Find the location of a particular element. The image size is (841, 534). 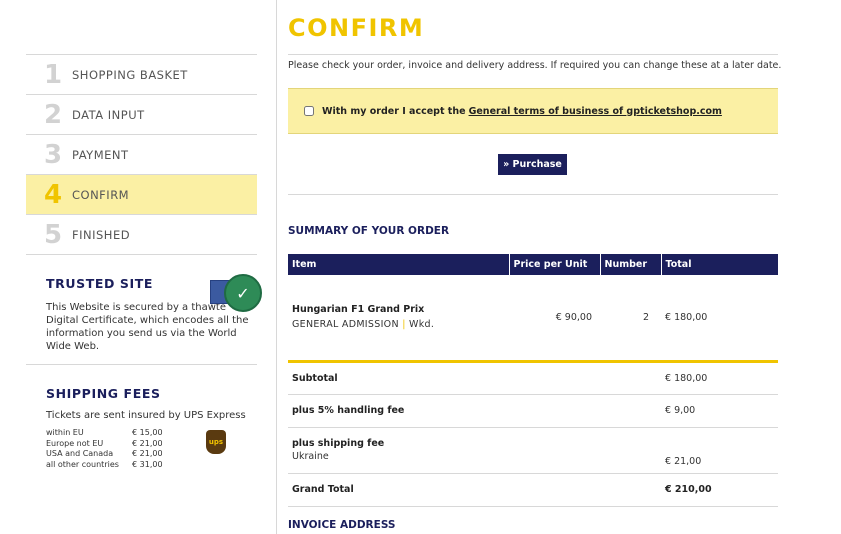

item-price: € 90,00 is located at coordinates (573, 317).